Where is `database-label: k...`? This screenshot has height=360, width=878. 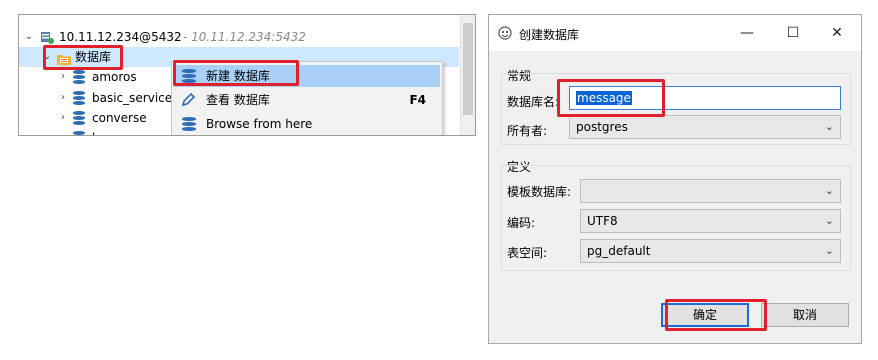
database-label: k... is located at coordinates (101, 131).